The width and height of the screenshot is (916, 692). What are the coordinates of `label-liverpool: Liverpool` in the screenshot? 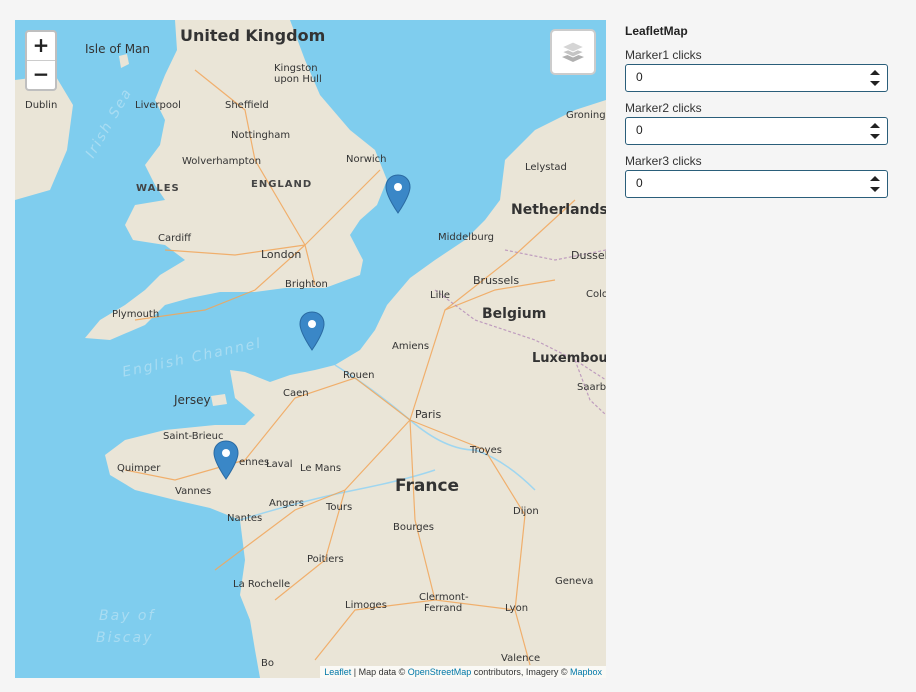 It's located at (158, 105).